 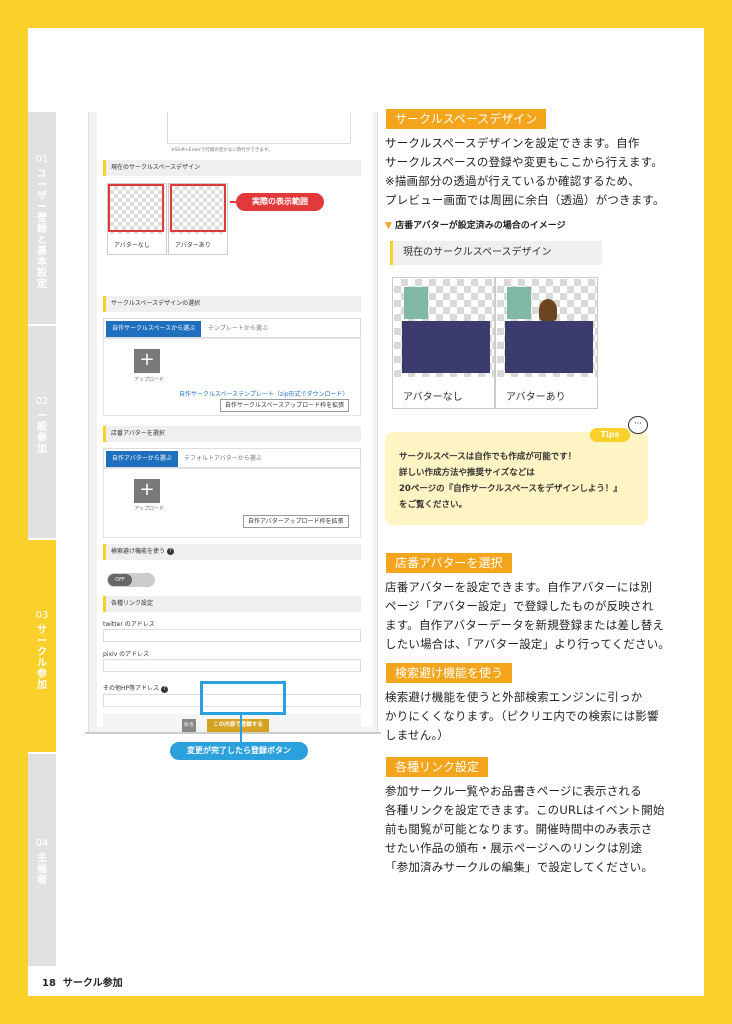 I want to click on search-avoid-toggle: OFF, so click(x=131, y=580).